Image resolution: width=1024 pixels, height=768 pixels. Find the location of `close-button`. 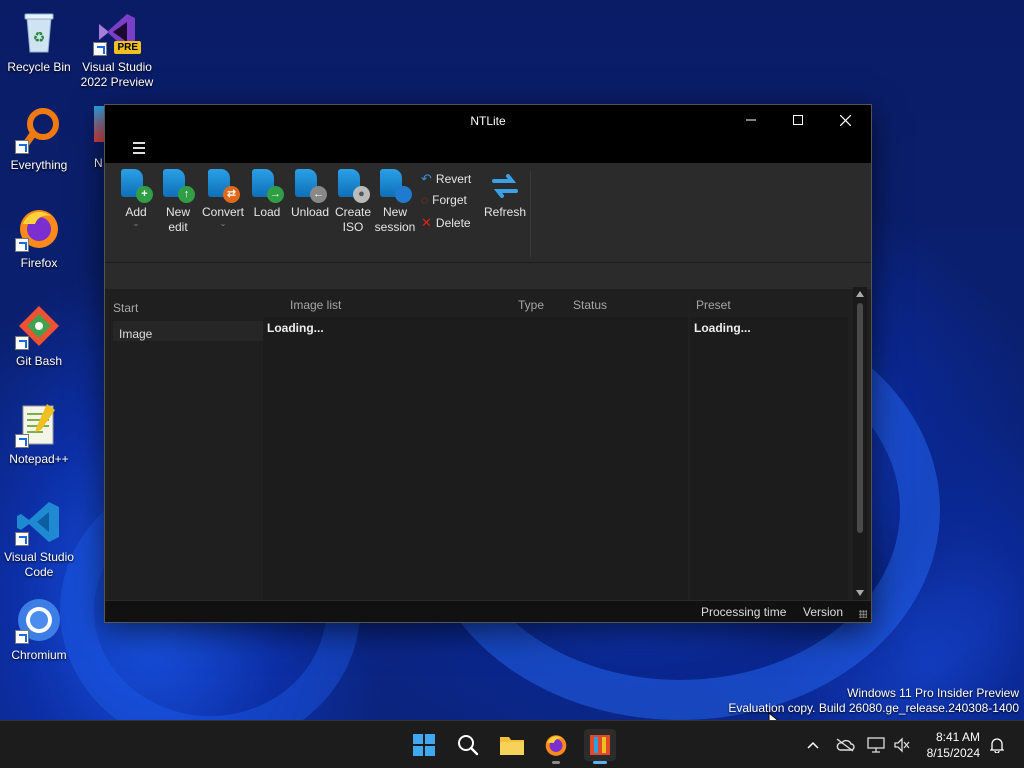

close-button is located at coordinates (845, 120).